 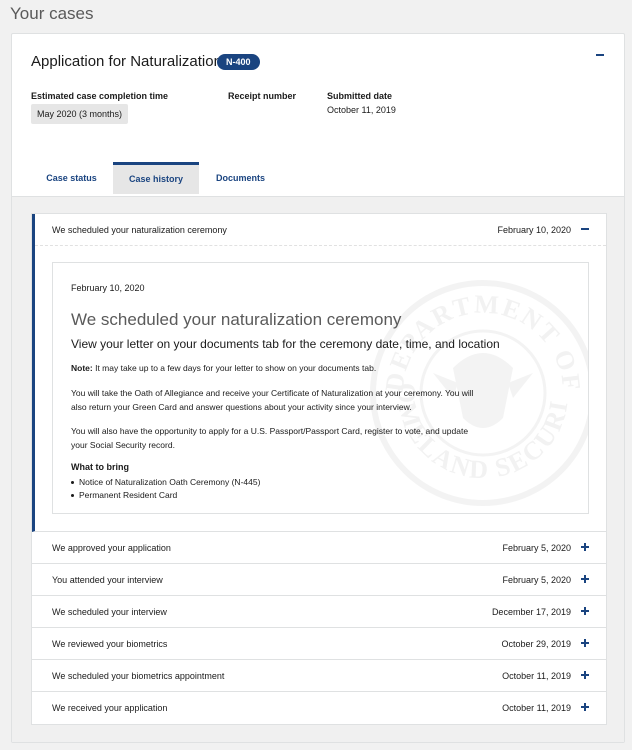 What do you see at coordinates (109, 612) in the screenshot?
I see `history-row-title: We scheduled your interview` at bounding box center [109, 612].